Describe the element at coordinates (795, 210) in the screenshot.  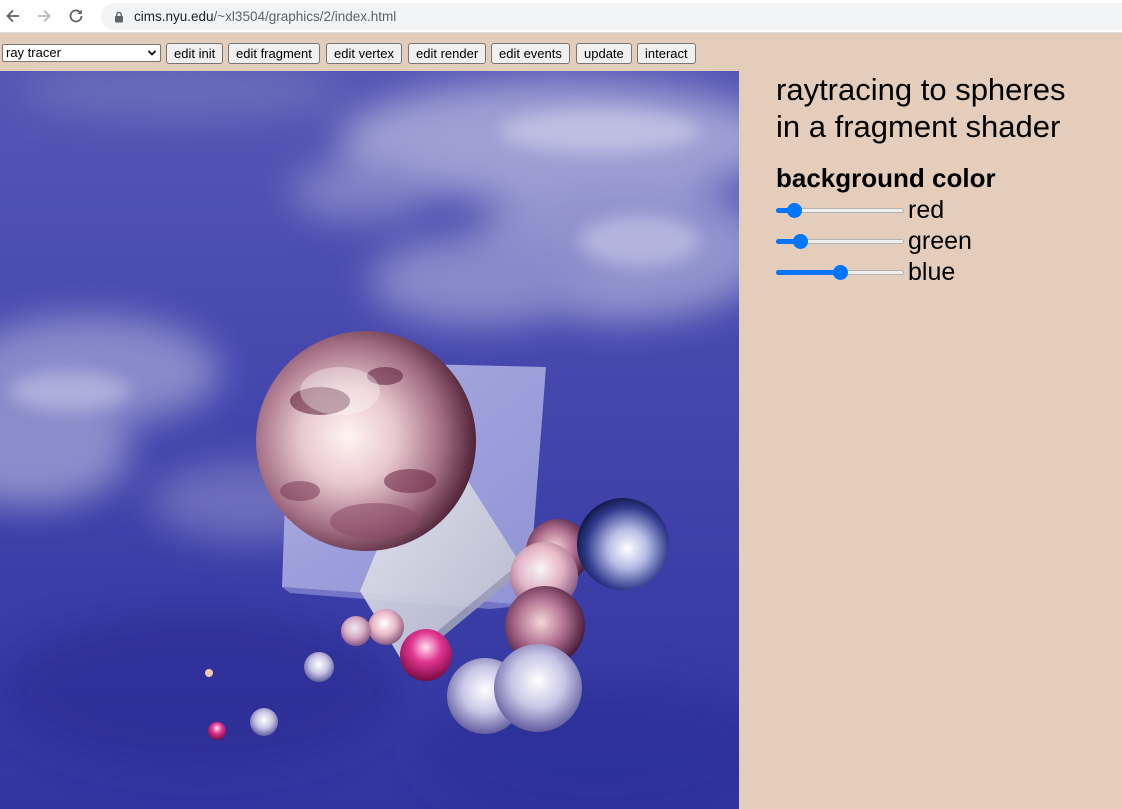
I see `red-slider-thumb` at that location.